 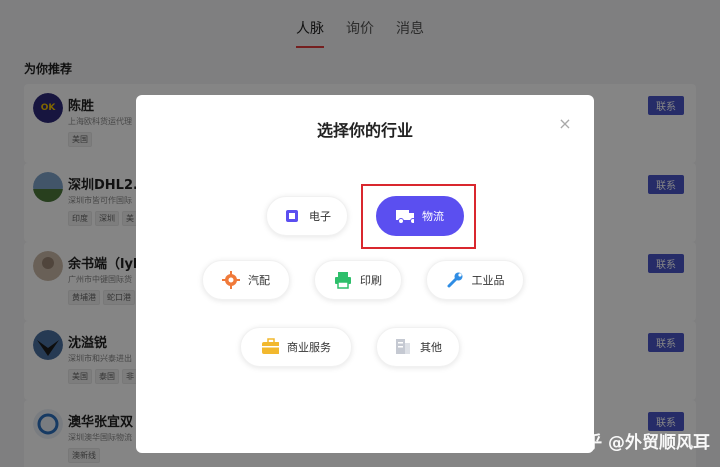 What do you see at coordinates (403, 347) in the screenshot?
I see `document-icon` at bounding box center [403, 347].